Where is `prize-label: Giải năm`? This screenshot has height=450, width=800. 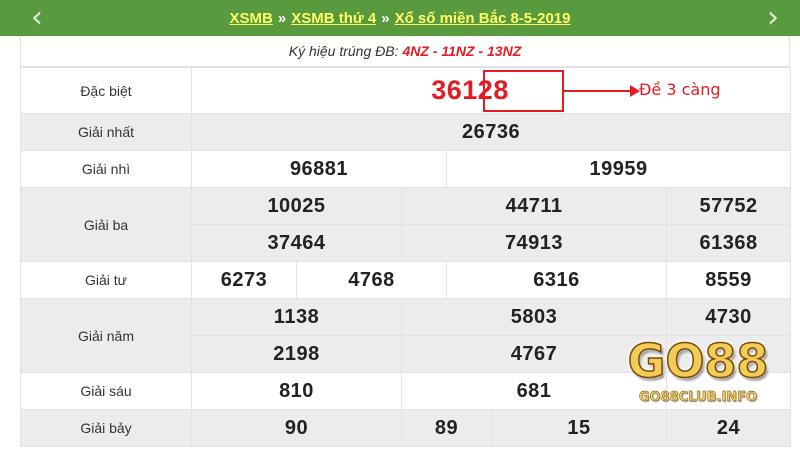 prize-label: Giải năm is located at coordinates (106, 335).